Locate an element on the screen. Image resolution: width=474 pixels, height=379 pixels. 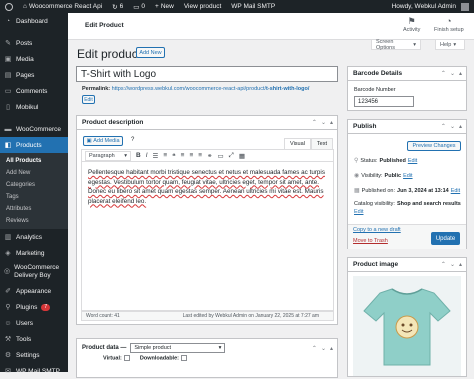
menu-woocommerce: ▬ WooCommerce is located at coordinates (34, 129).